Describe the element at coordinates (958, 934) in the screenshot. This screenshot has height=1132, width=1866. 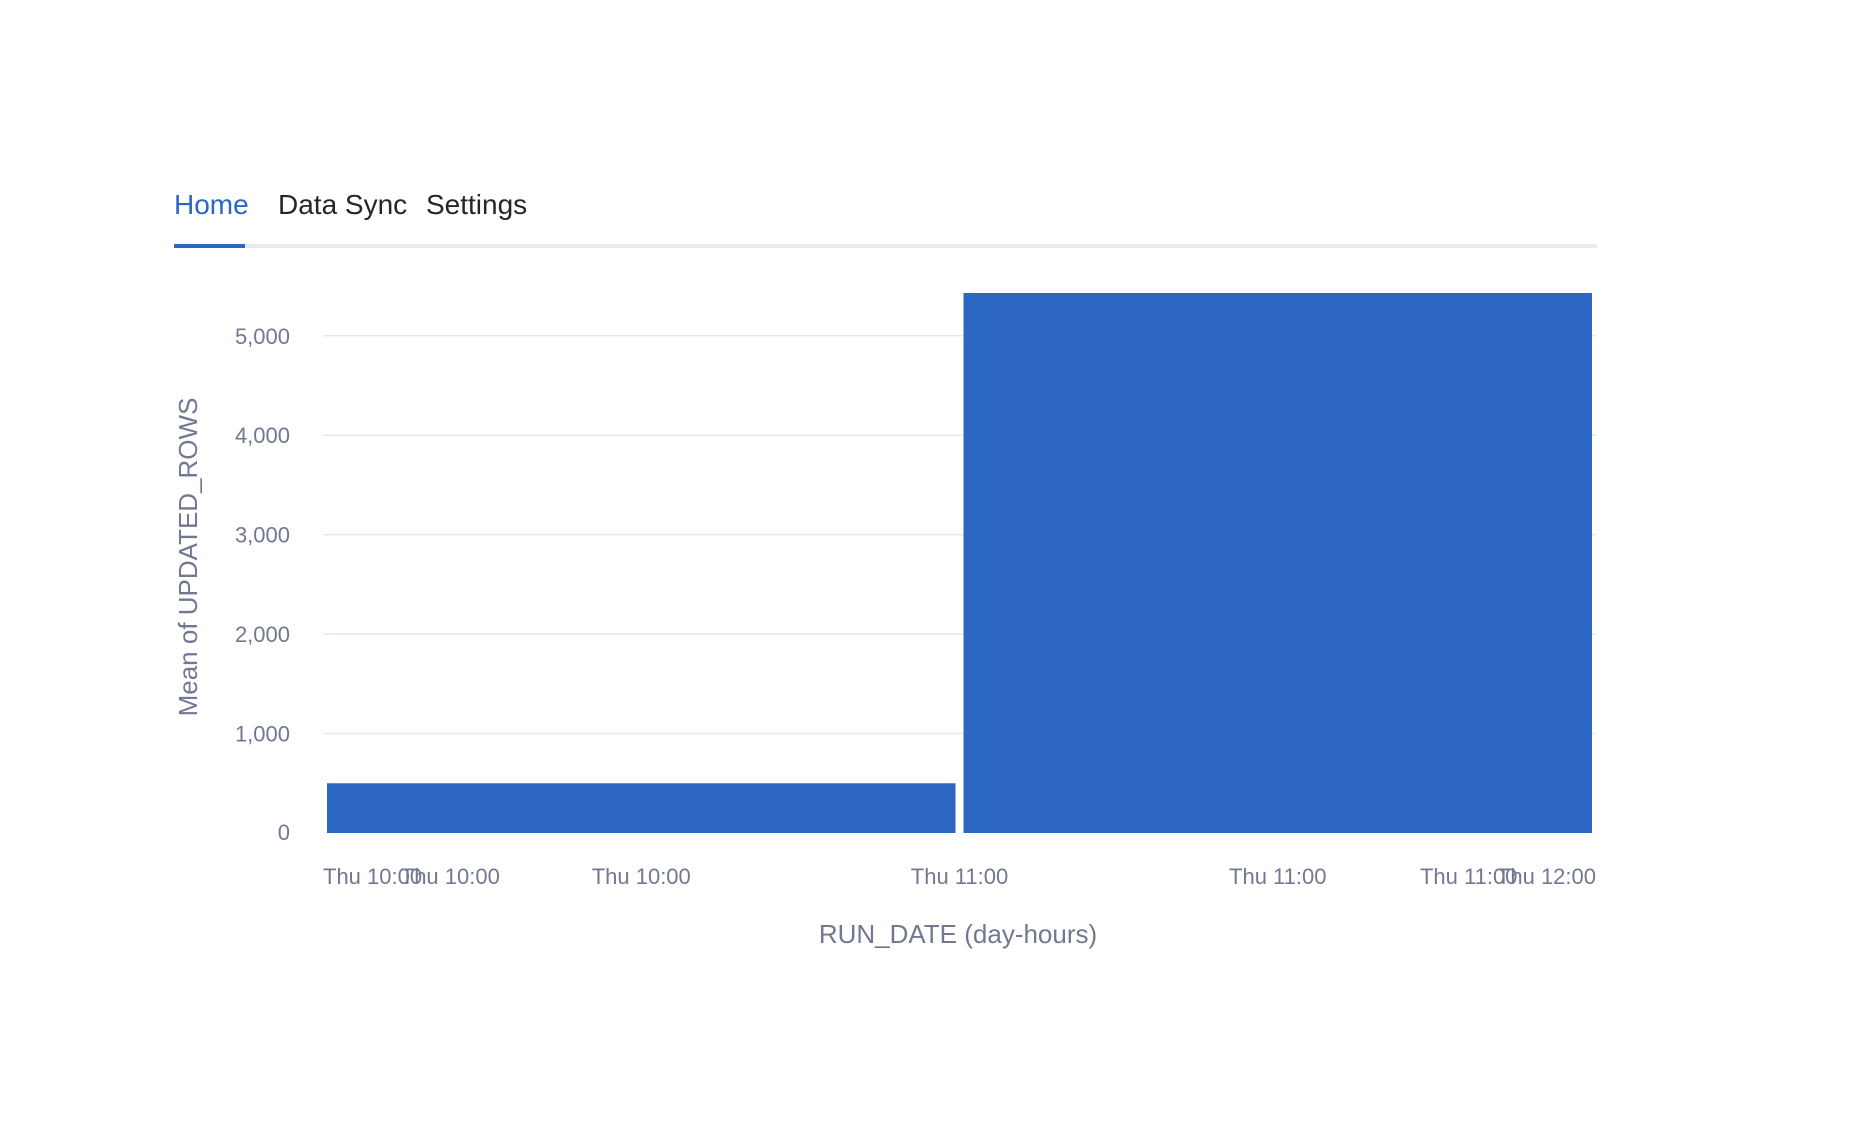
I see `x-axis-title: RUN_DATE (day-hours)` at that location.